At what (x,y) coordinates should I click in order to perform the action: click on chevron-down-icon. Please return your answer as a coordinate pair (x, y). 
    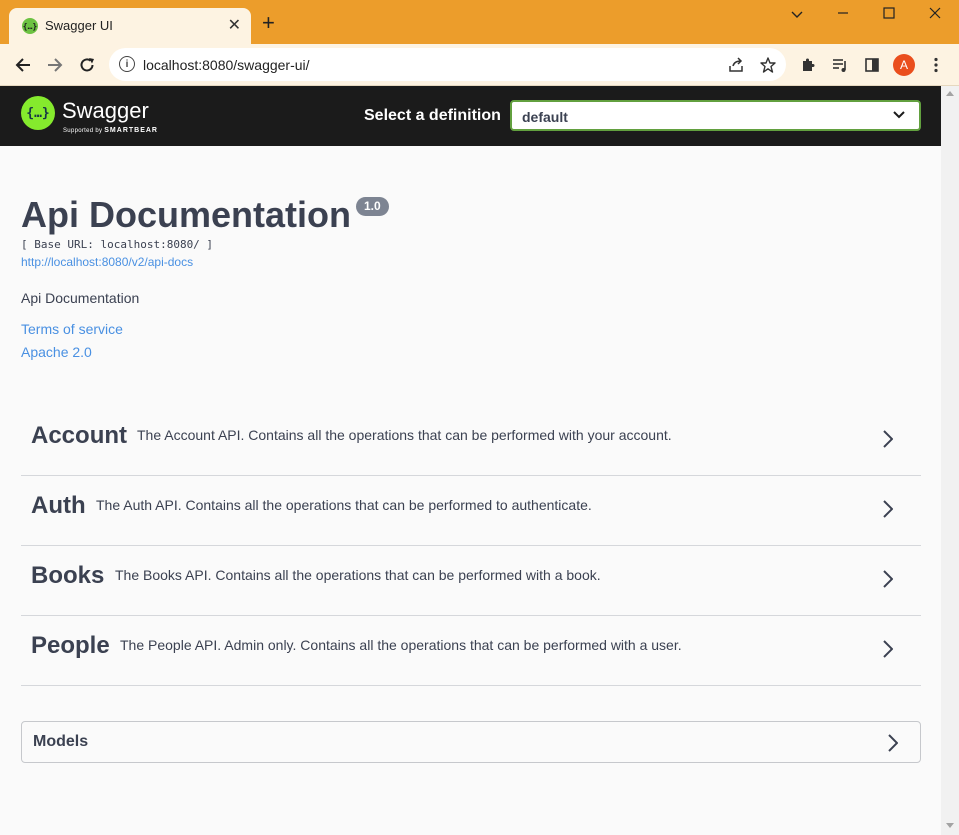
    Looking at the image, I should click on (899, 115).